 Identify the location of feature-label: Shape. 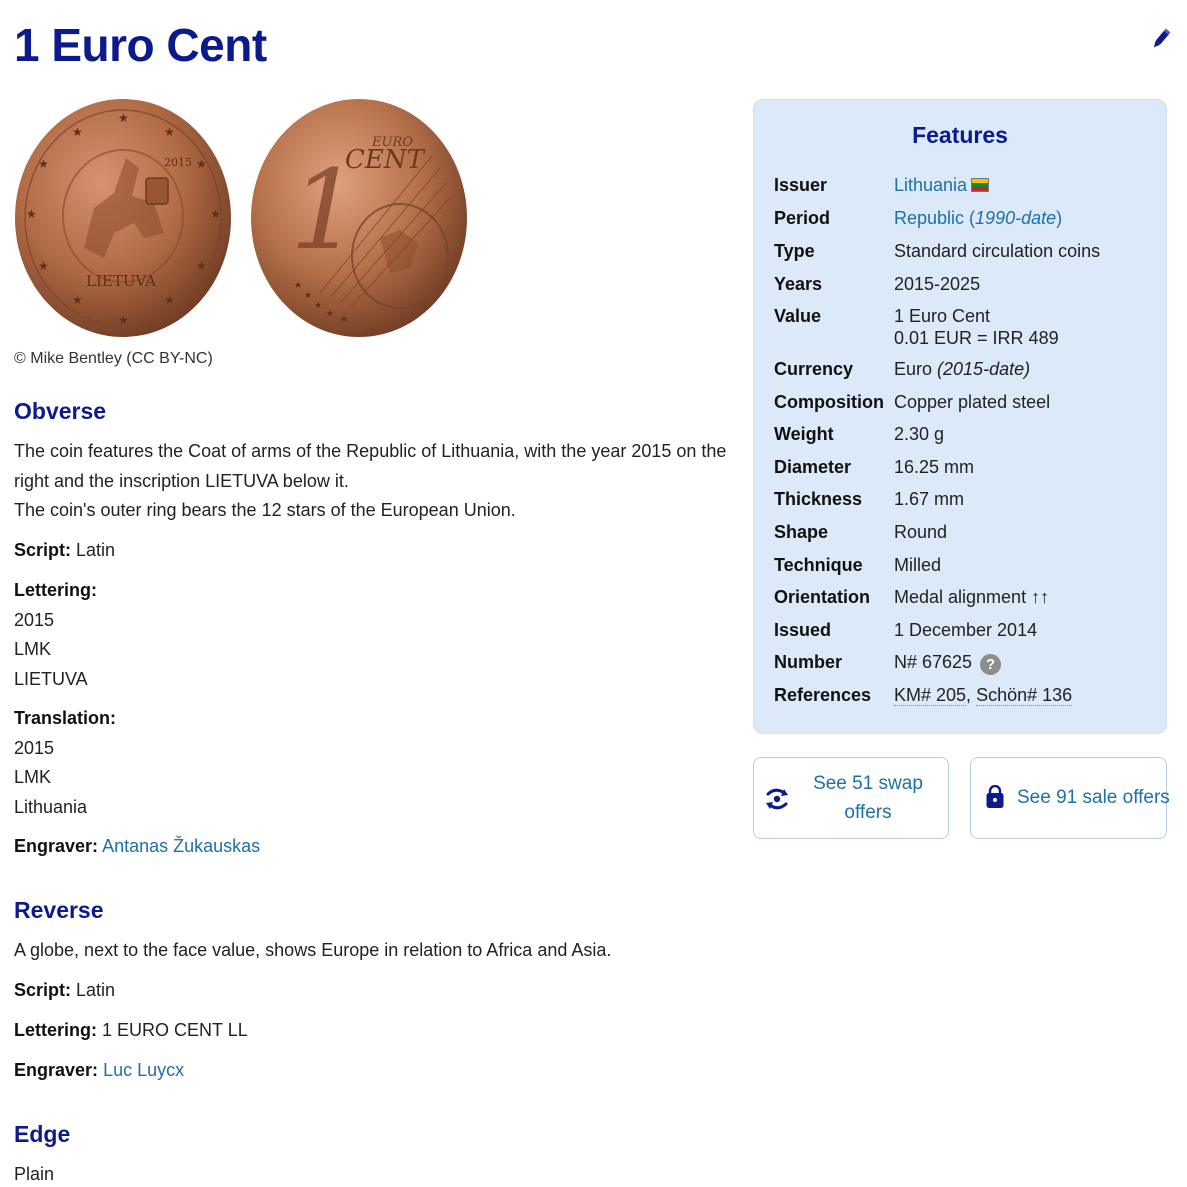
(801, 532).